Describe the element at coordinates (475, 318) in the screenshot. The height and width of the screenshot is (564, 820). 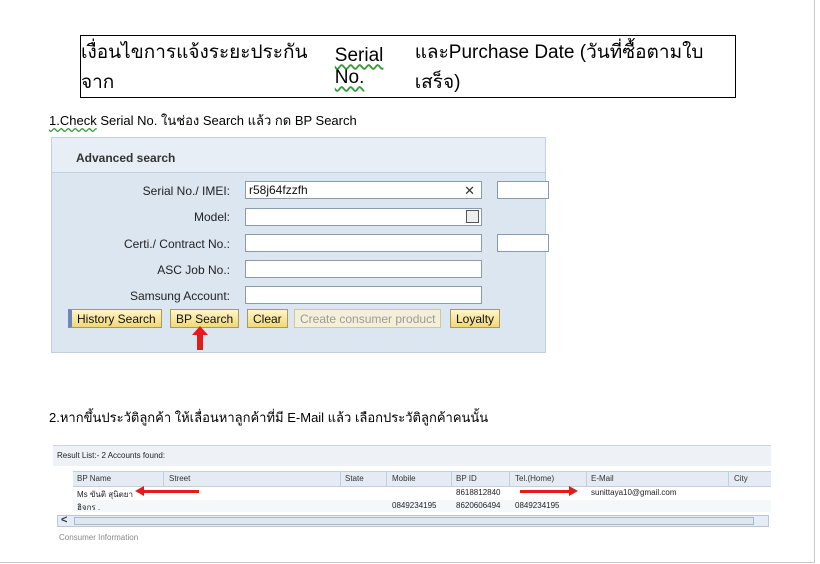
I see `loyalty-button: Loyalty` at that location.